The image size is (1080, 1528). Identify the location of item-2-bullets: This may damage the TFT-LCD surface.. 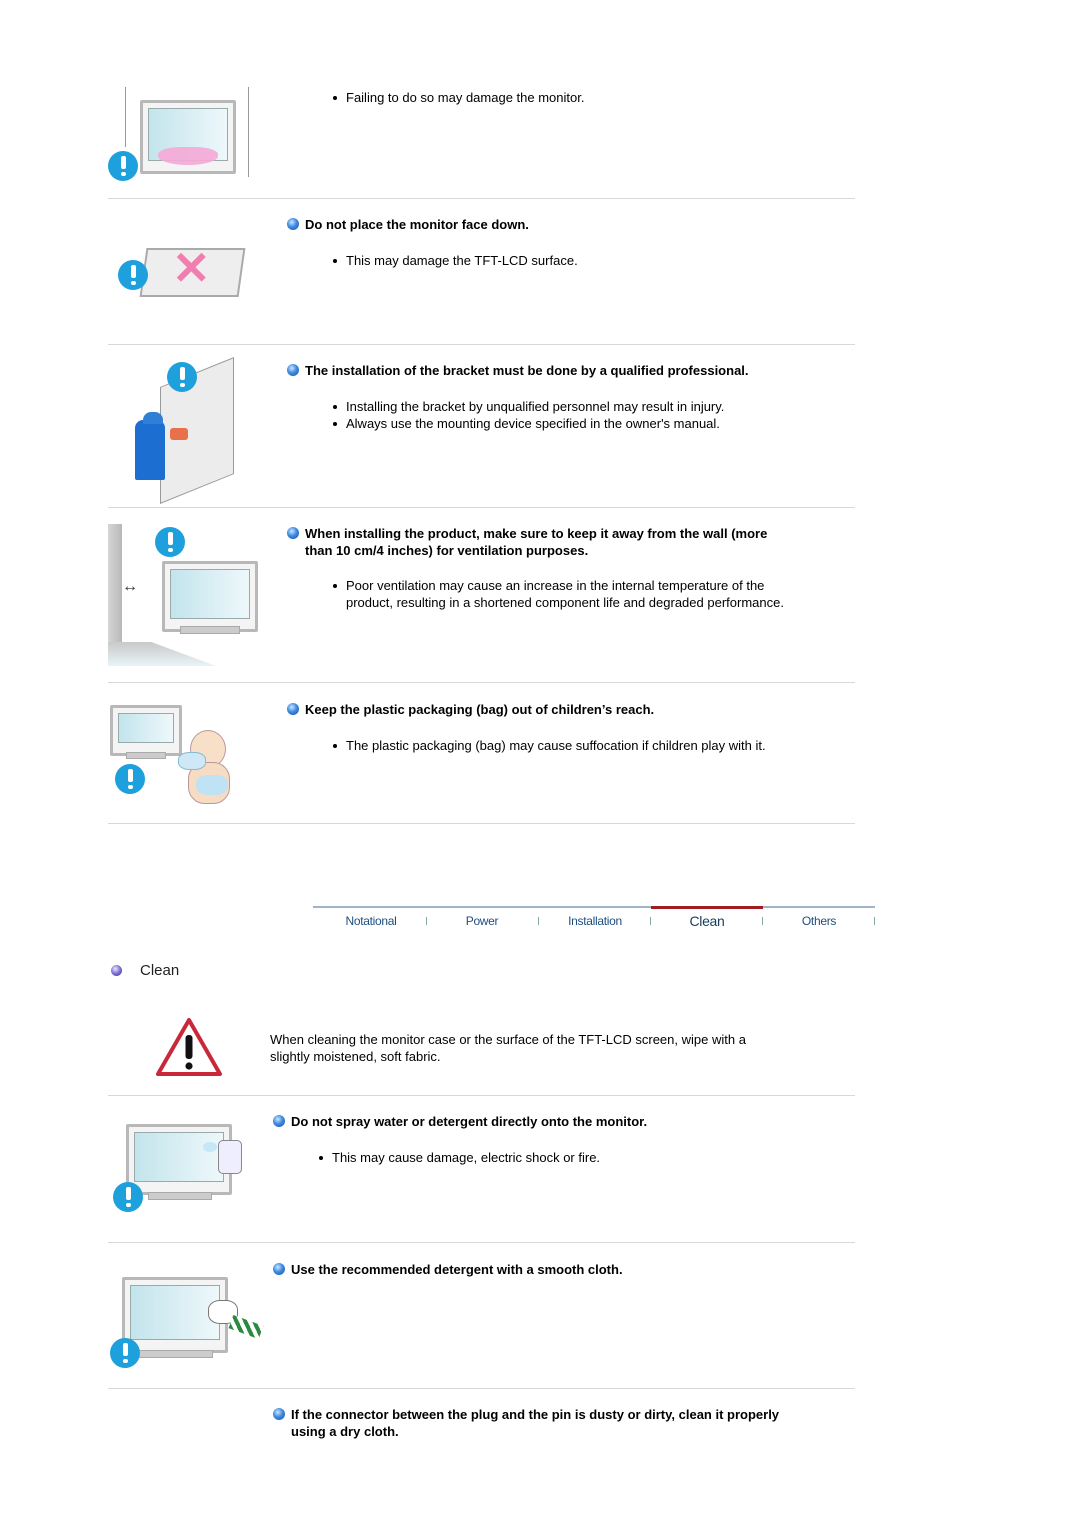
(588, 261).